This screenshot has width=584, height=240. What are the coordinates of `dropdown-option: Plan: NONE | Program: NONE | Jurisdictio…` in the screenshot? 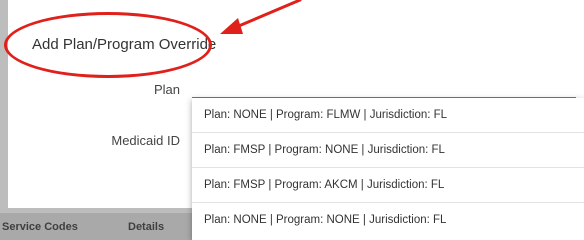 It's located at (388, 220).